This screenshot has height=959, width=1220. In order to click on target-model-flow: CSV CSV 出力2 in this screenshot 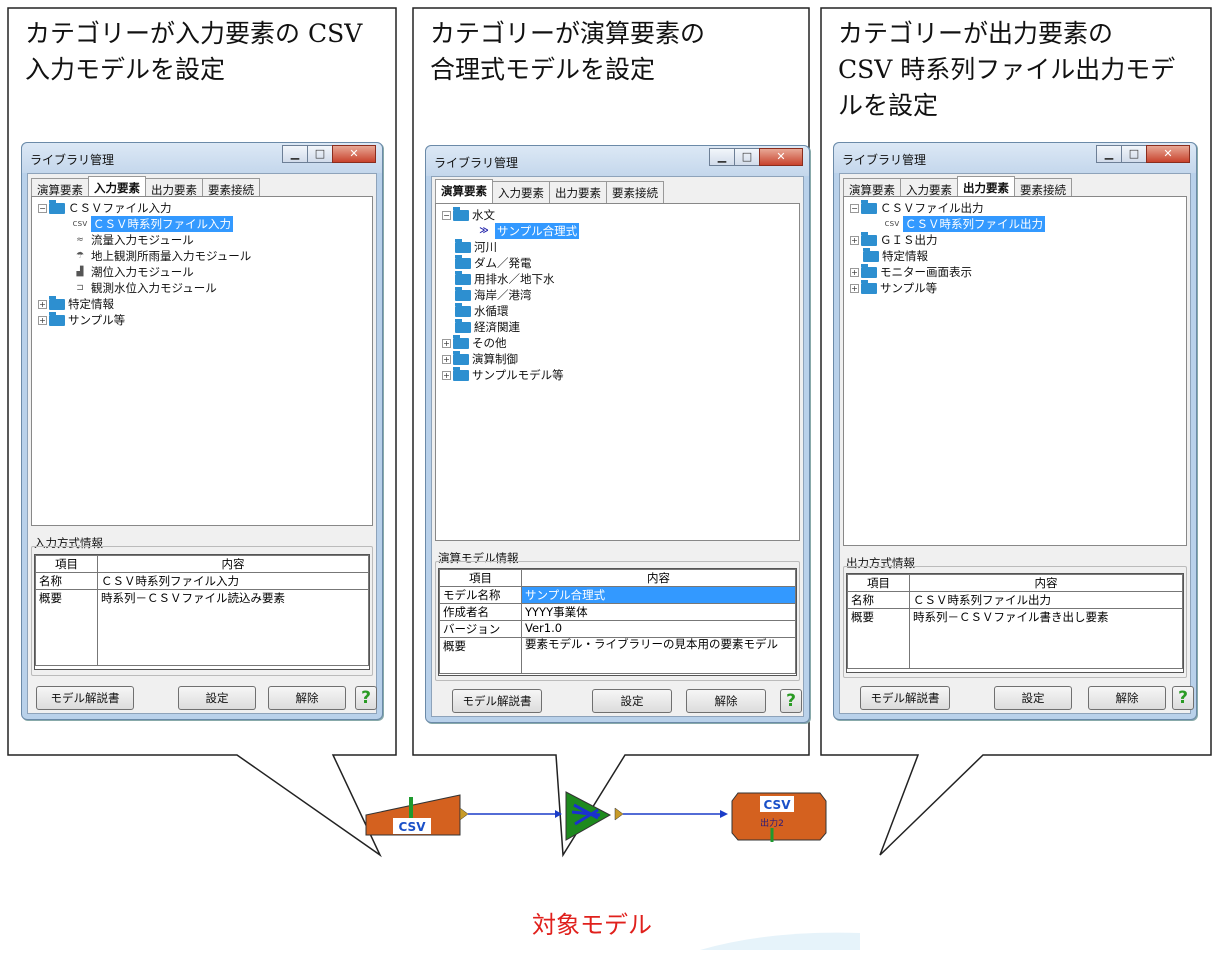, I will do `click(612, 870)`.